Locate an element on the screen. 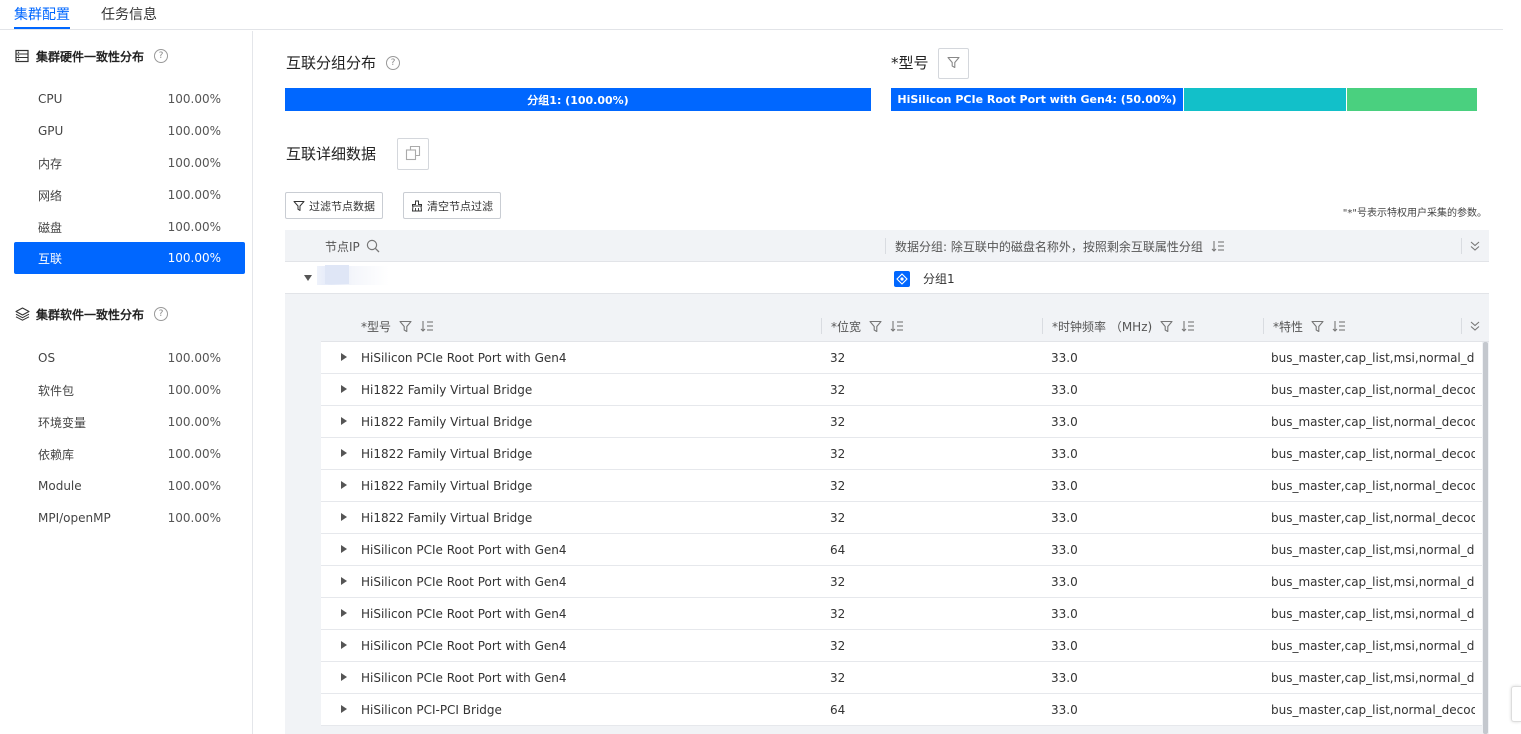 This screenshot has height=734, width=1521. table-scrollbar is located at coordinates (1485, 538).